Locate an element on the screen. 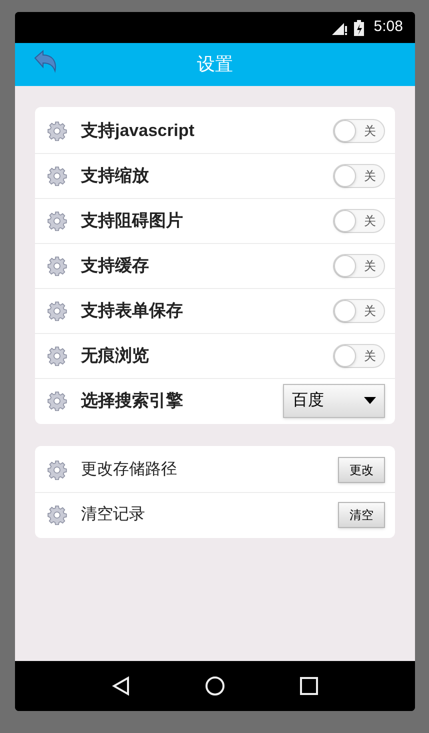 This screenshot has width=429, height=733. setting-label: 无痕浏览 is located at coordinates (115, 356).